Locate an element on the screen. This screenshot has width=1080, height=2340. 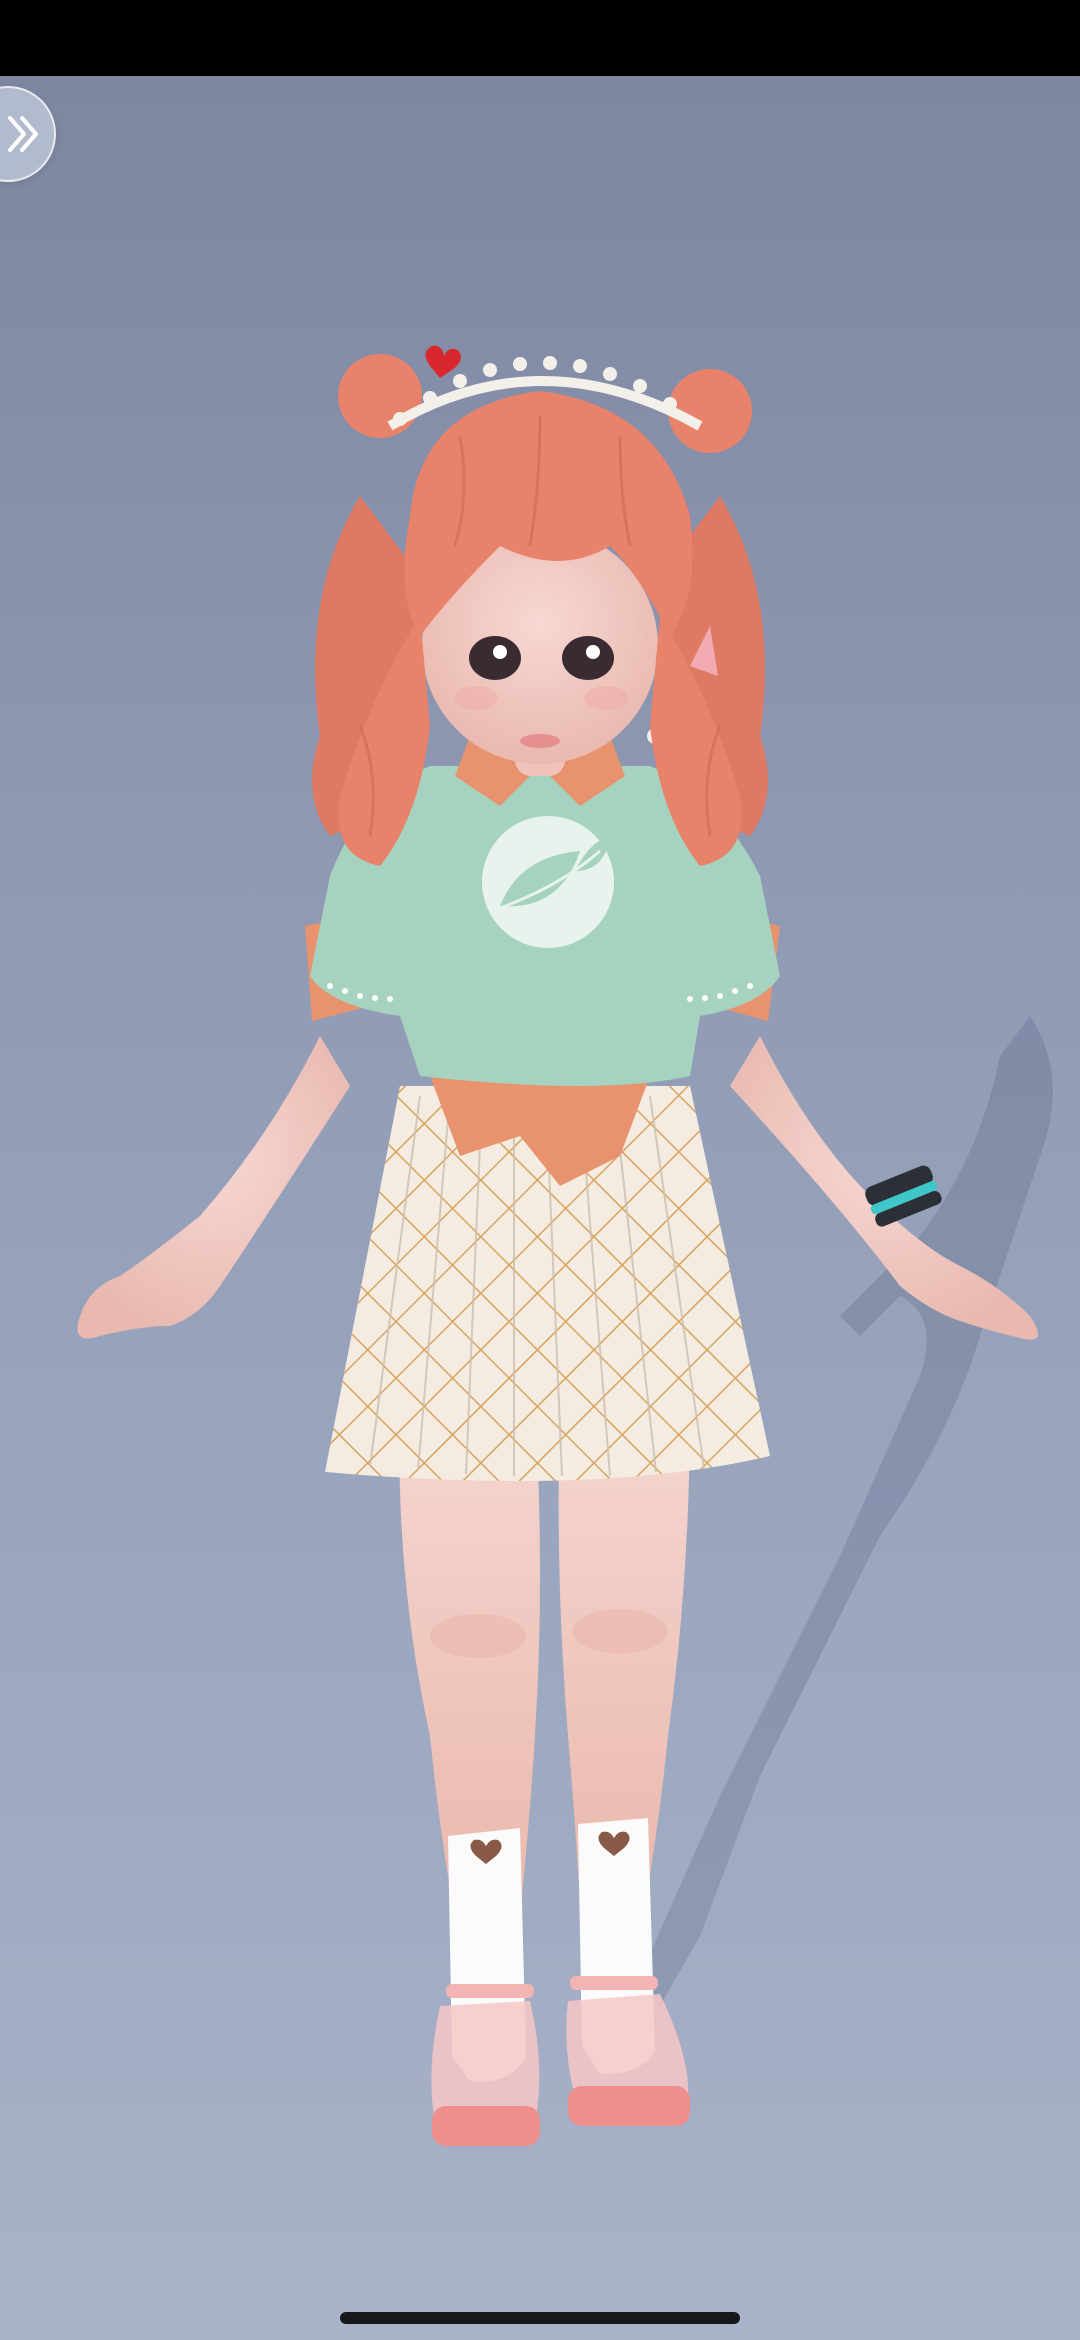
home-indicator is located at coordinates (540, 2318).